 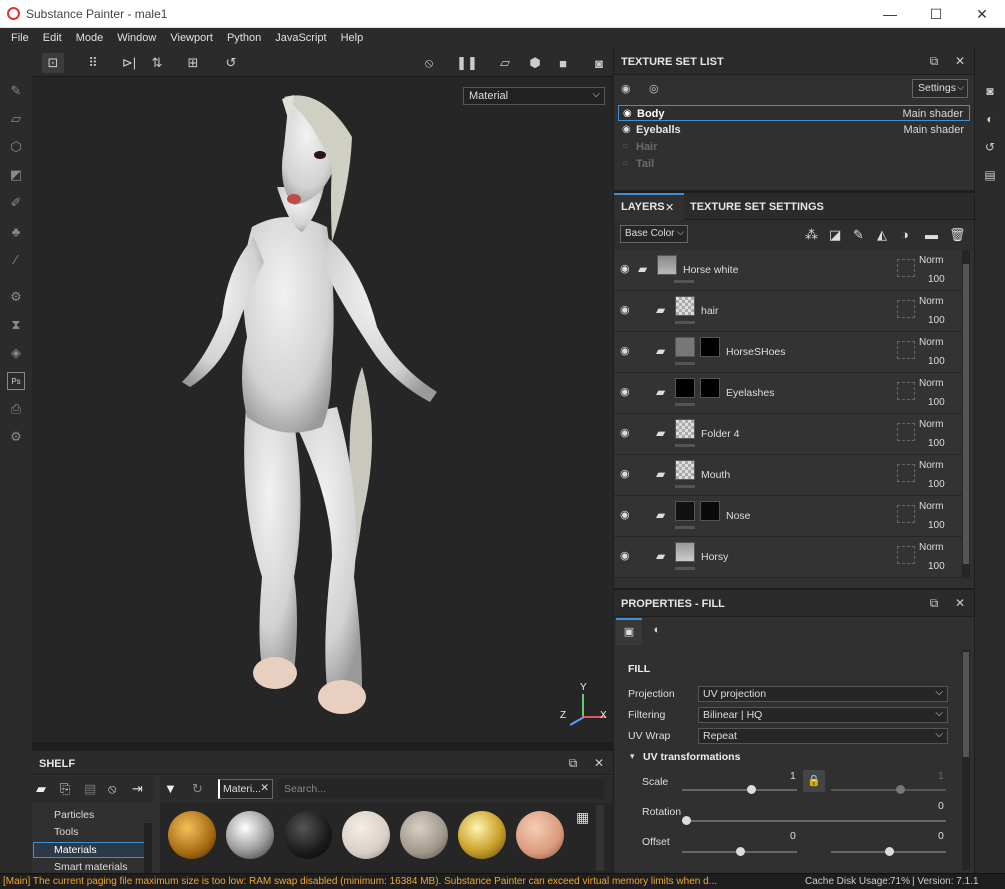 I want to click on grid-view-icon: ▦, so click(x=582, y=817).